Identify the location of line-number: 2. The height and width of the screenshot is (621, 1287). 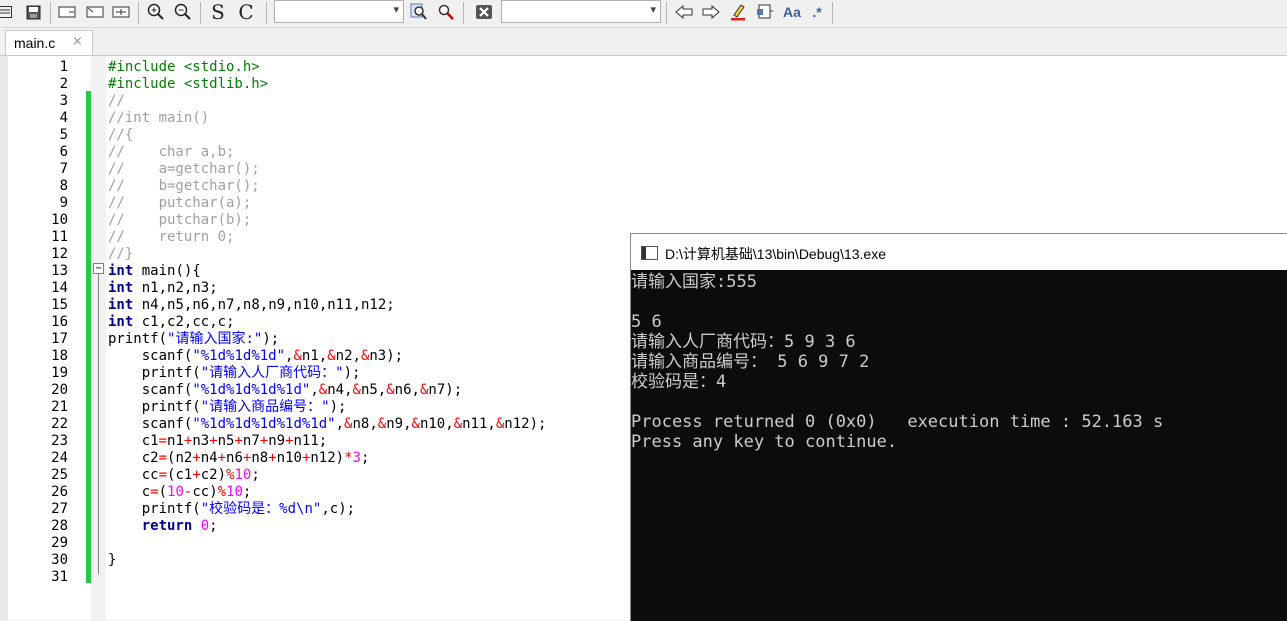
(63, 84).